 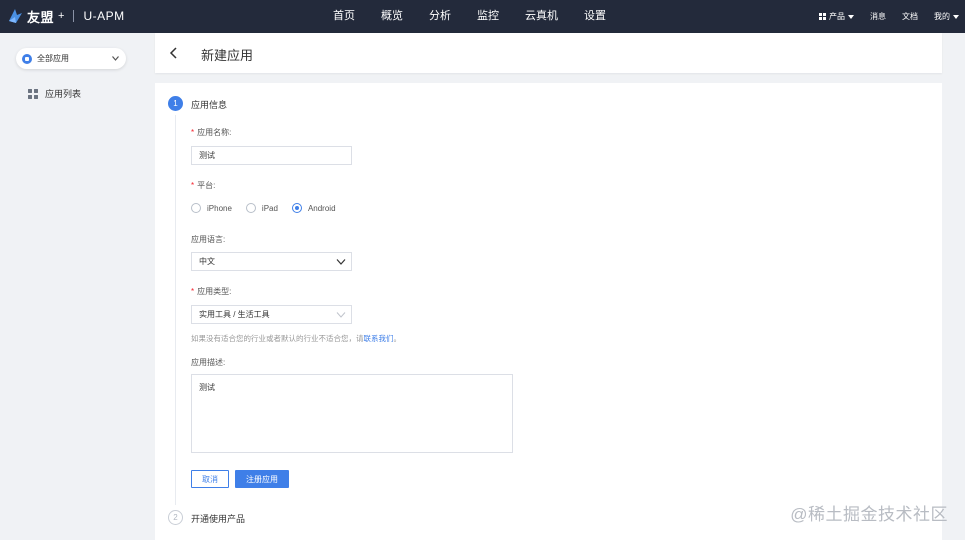 What do you see at coordinates (207, 261) in the screenshot?
I see `language-select-value: 中文` at bounding box center [207, 261].